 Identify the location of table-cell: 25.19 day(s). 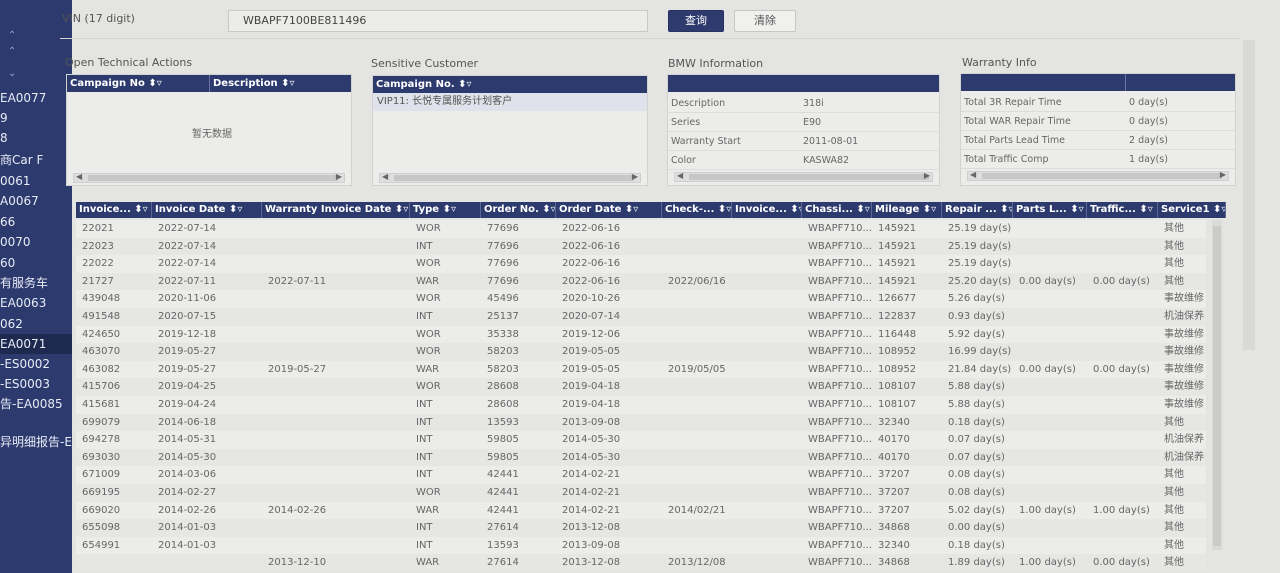
(980, 264).